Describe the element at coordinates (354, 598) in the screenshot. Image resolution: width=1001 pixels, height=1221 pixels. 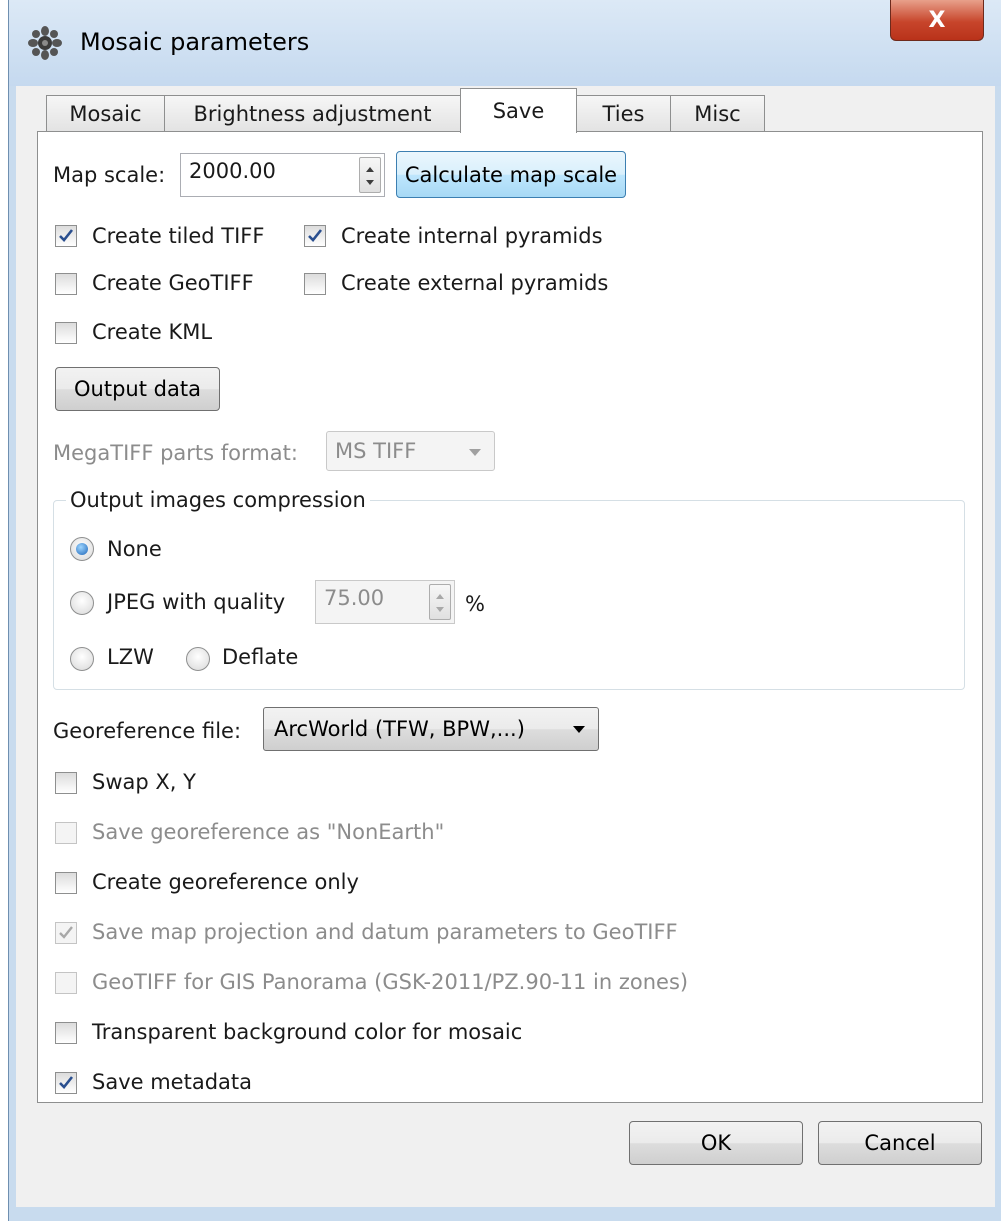
I see `jpeg-quality-value: 75.00` at that location.